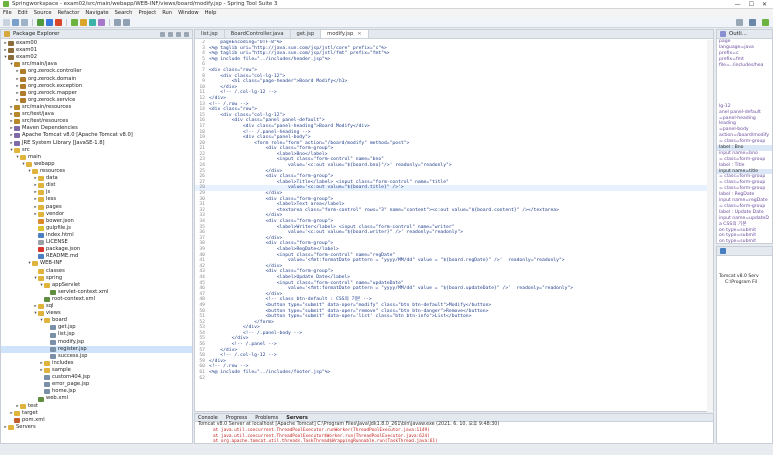  Describe the element at coordinates (96, 79) in the screenshot. I see `tree-item: ▸ org.zerock.domain` at that location.